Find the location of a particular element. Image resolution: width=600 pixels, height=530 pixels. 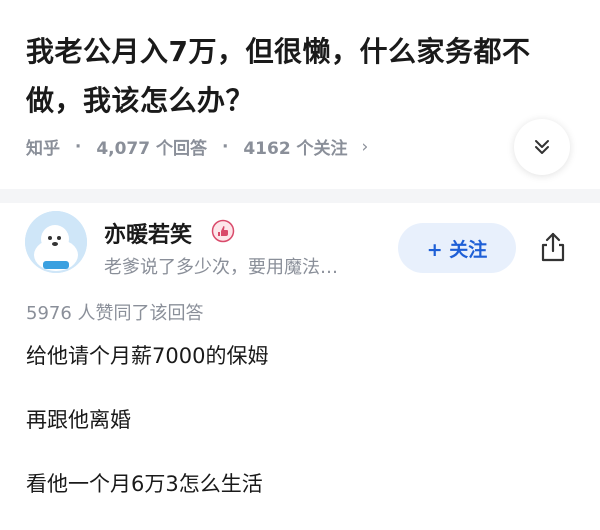

avatar-image is located at coordinates (56, 242).